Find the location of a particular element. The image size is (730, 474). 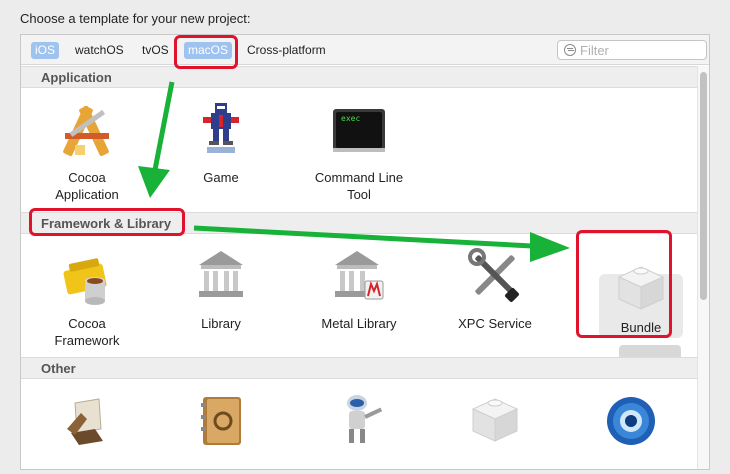

metal-library-icon is located at coordinates (359, 277).